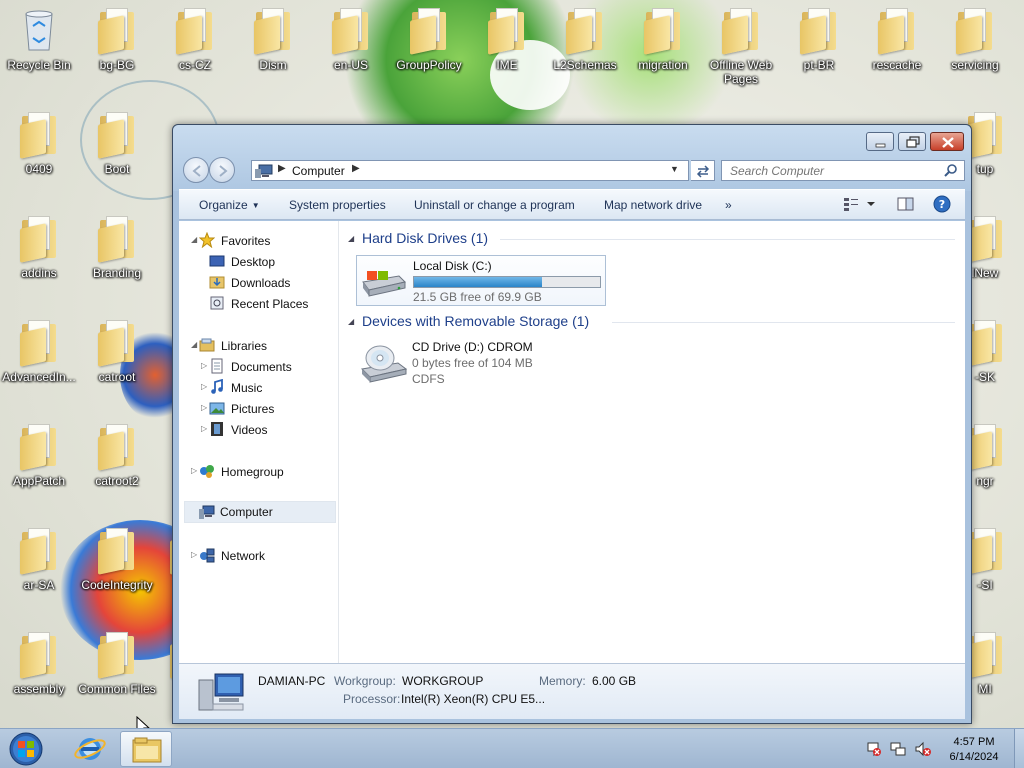  I want to click on taskbar-internet-explorer, so click(90, 749).